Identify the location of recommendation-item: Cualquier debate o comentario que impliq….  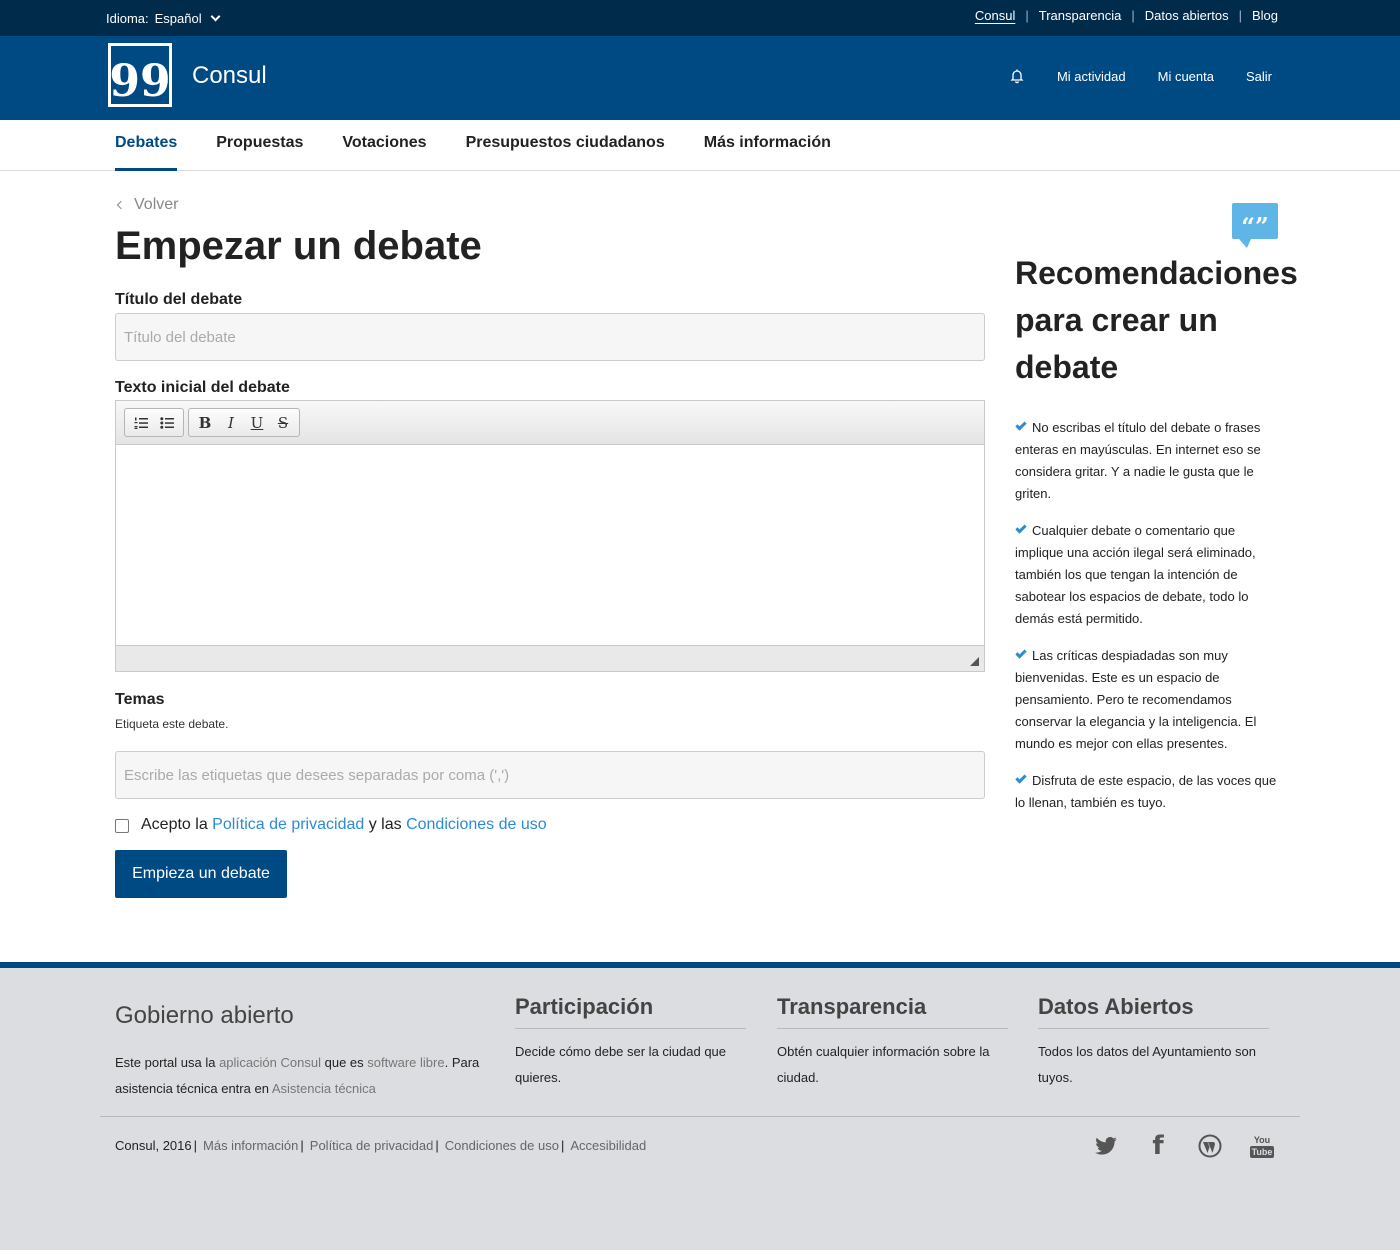
(1147, 575).